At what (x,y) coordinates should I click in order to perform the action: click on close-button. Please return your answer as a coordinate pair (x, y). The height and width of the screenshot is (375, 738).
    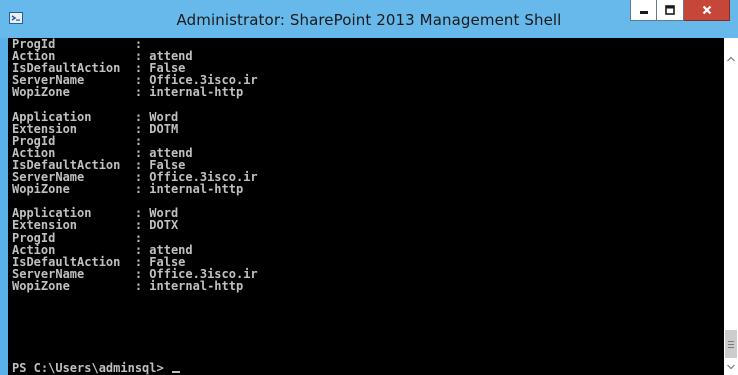
    Looking at the image, I should click on (707, 10).